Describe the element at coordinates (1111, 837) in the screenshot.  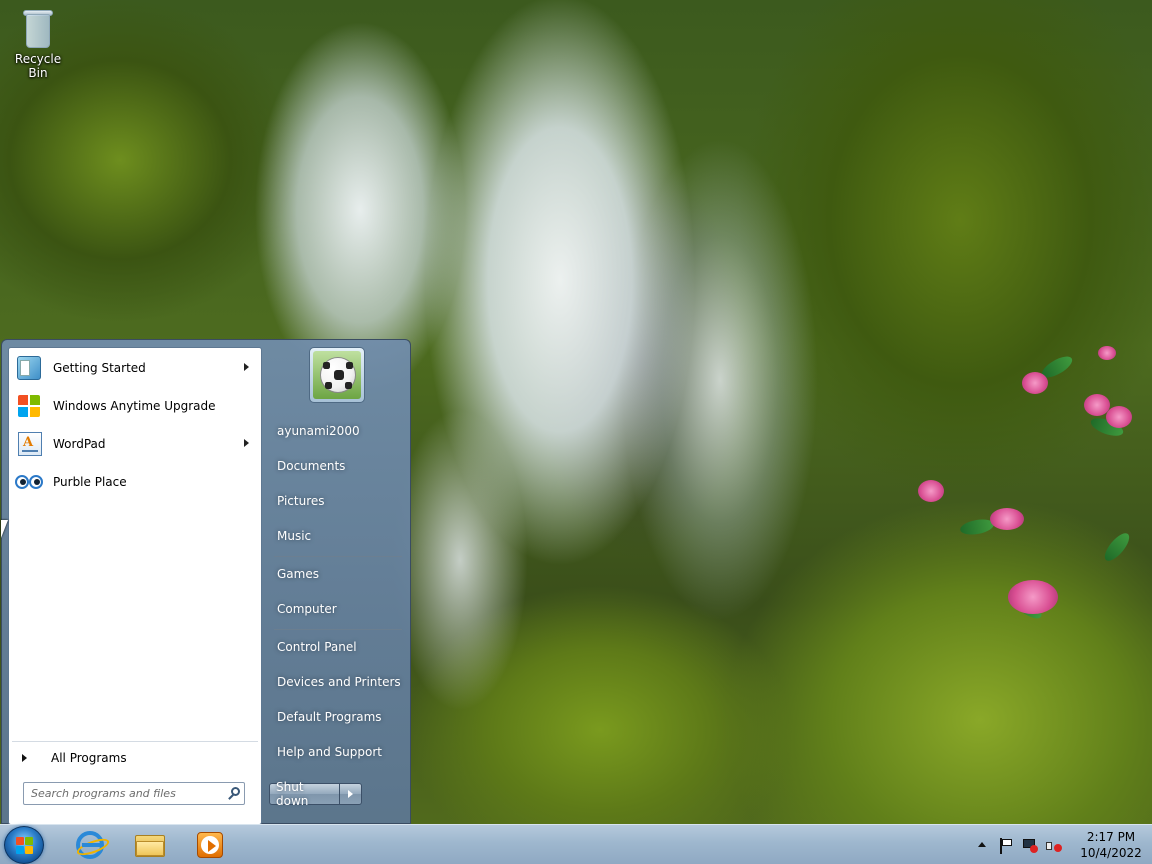
I see `clock-time: 2:17 PM` at that location.